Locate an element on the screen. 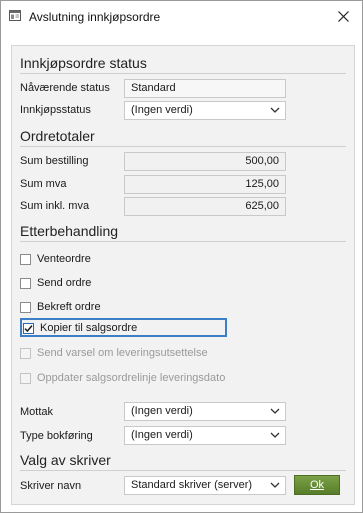  checkbox-box-checked is located at coordinates (28, 328).